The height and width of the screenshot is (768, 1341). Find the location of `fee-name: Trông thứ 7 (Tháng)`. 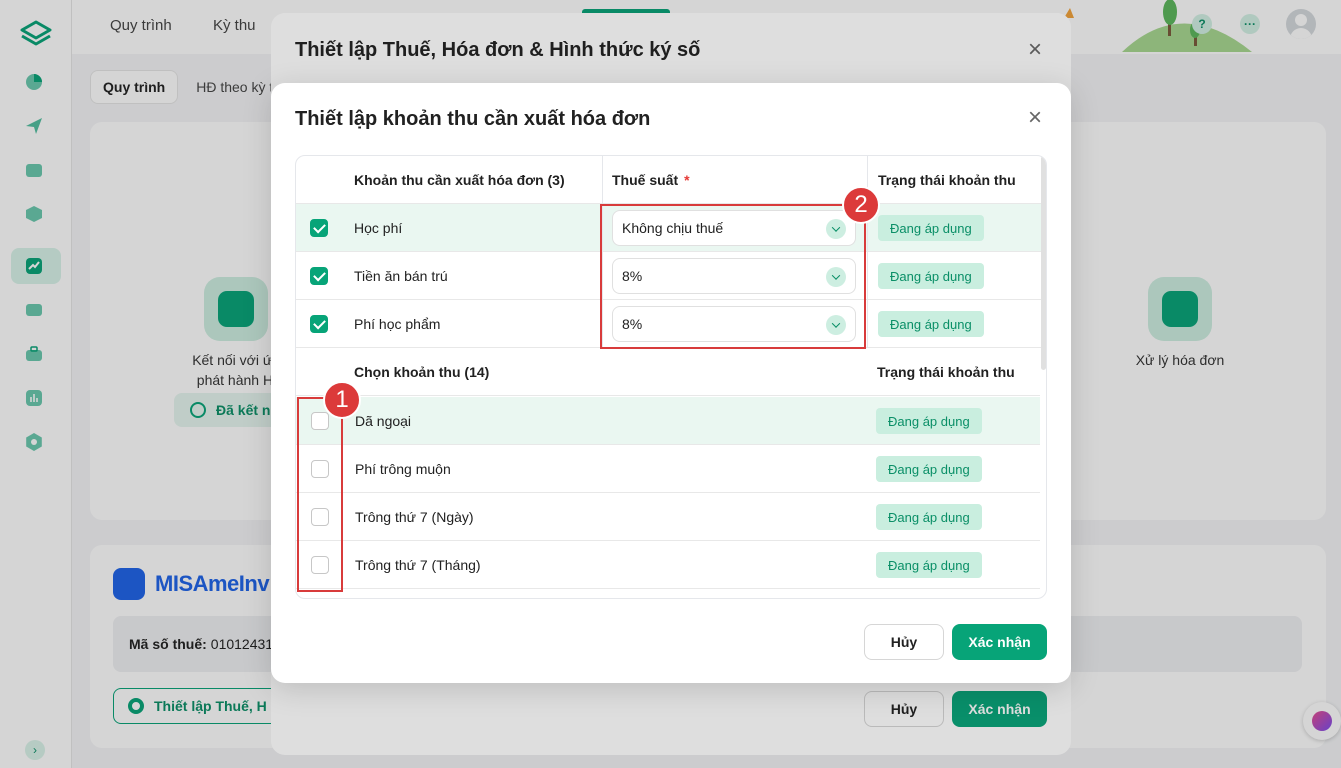

fee-name: Trông thứ 7 (Tháng) is located at coordinates (418, 565).